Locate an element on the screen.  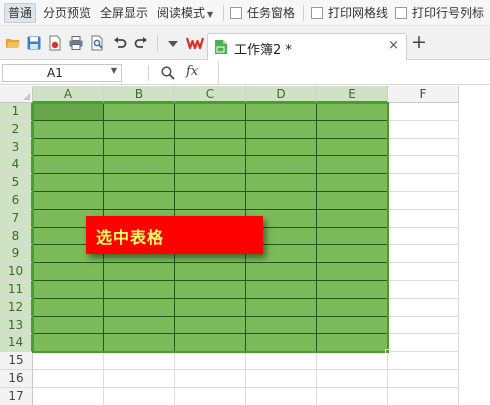
row-header-11: 11 is located at coordinates (16, 290).